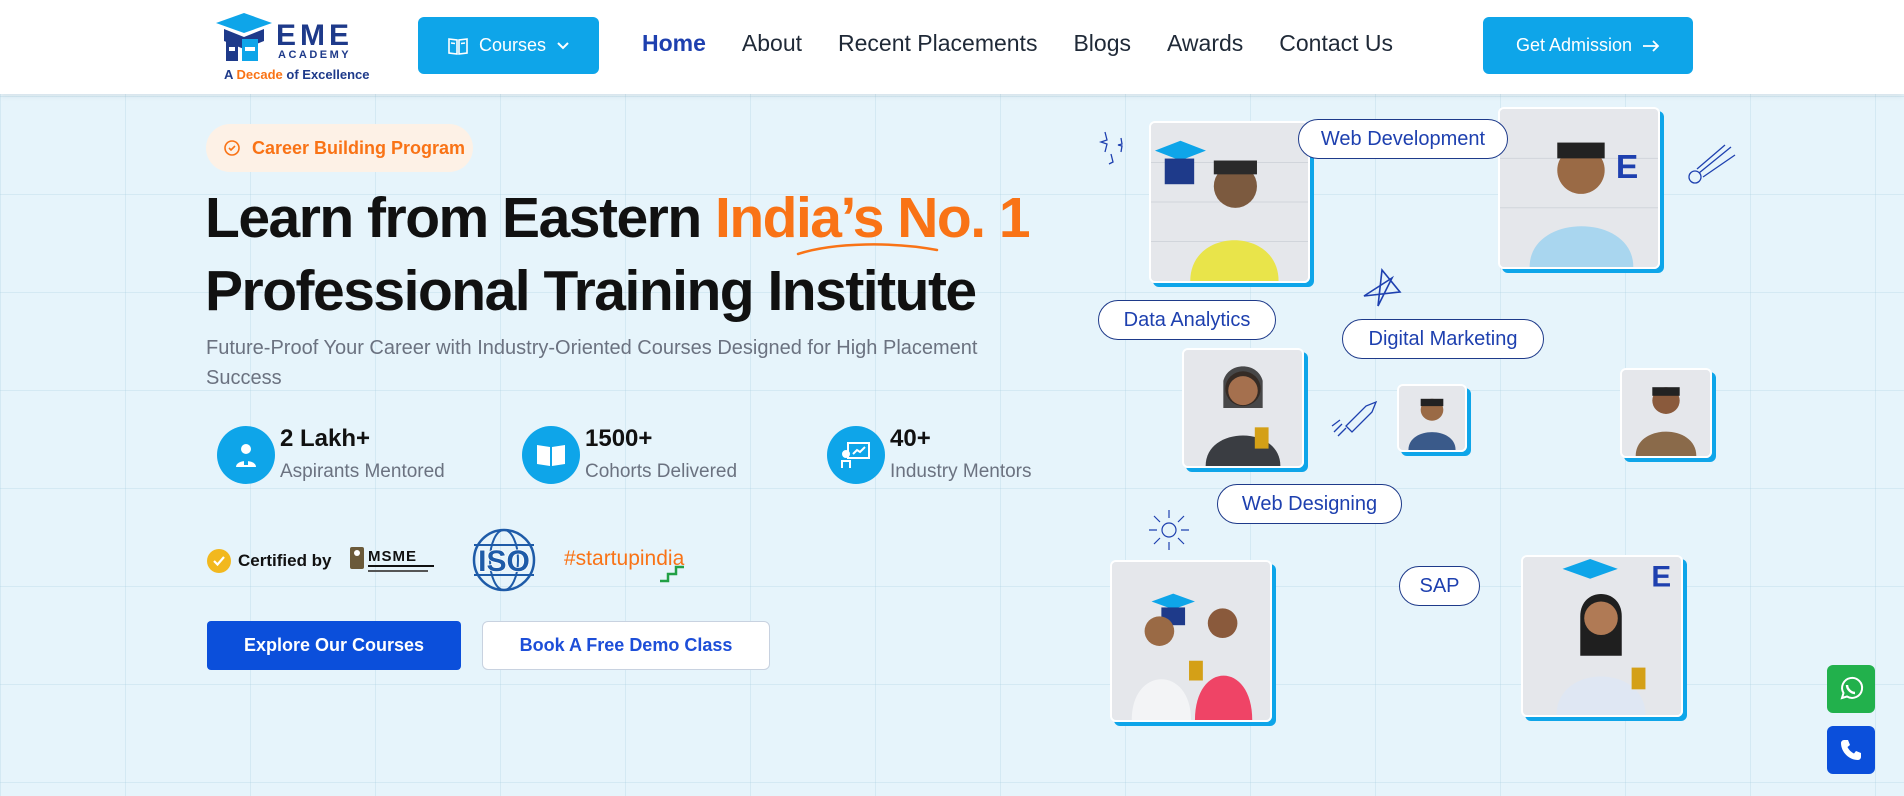  I want to click on msme-logo: MSME, so click(392, 559).